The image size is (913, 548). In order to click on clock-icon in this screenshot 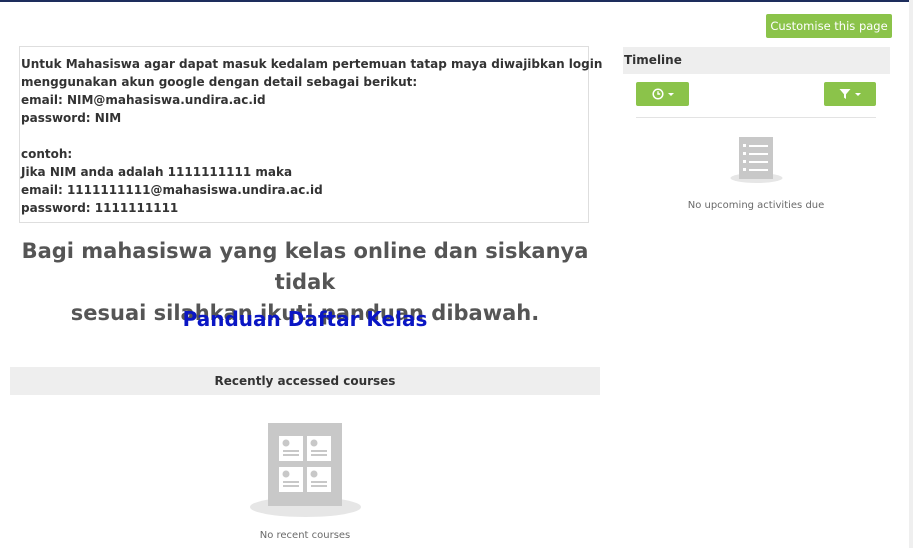, I will do `click(657, 94)`.